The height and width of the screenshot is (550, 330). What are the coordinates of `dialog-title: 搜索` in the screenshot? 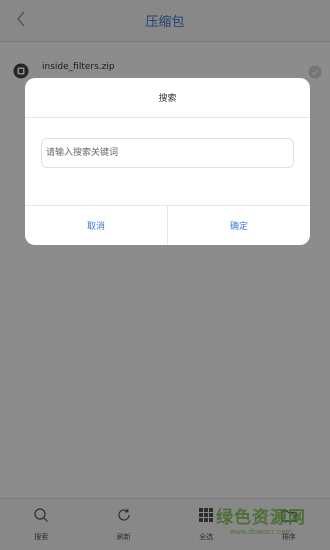 It's located at (167, 98).